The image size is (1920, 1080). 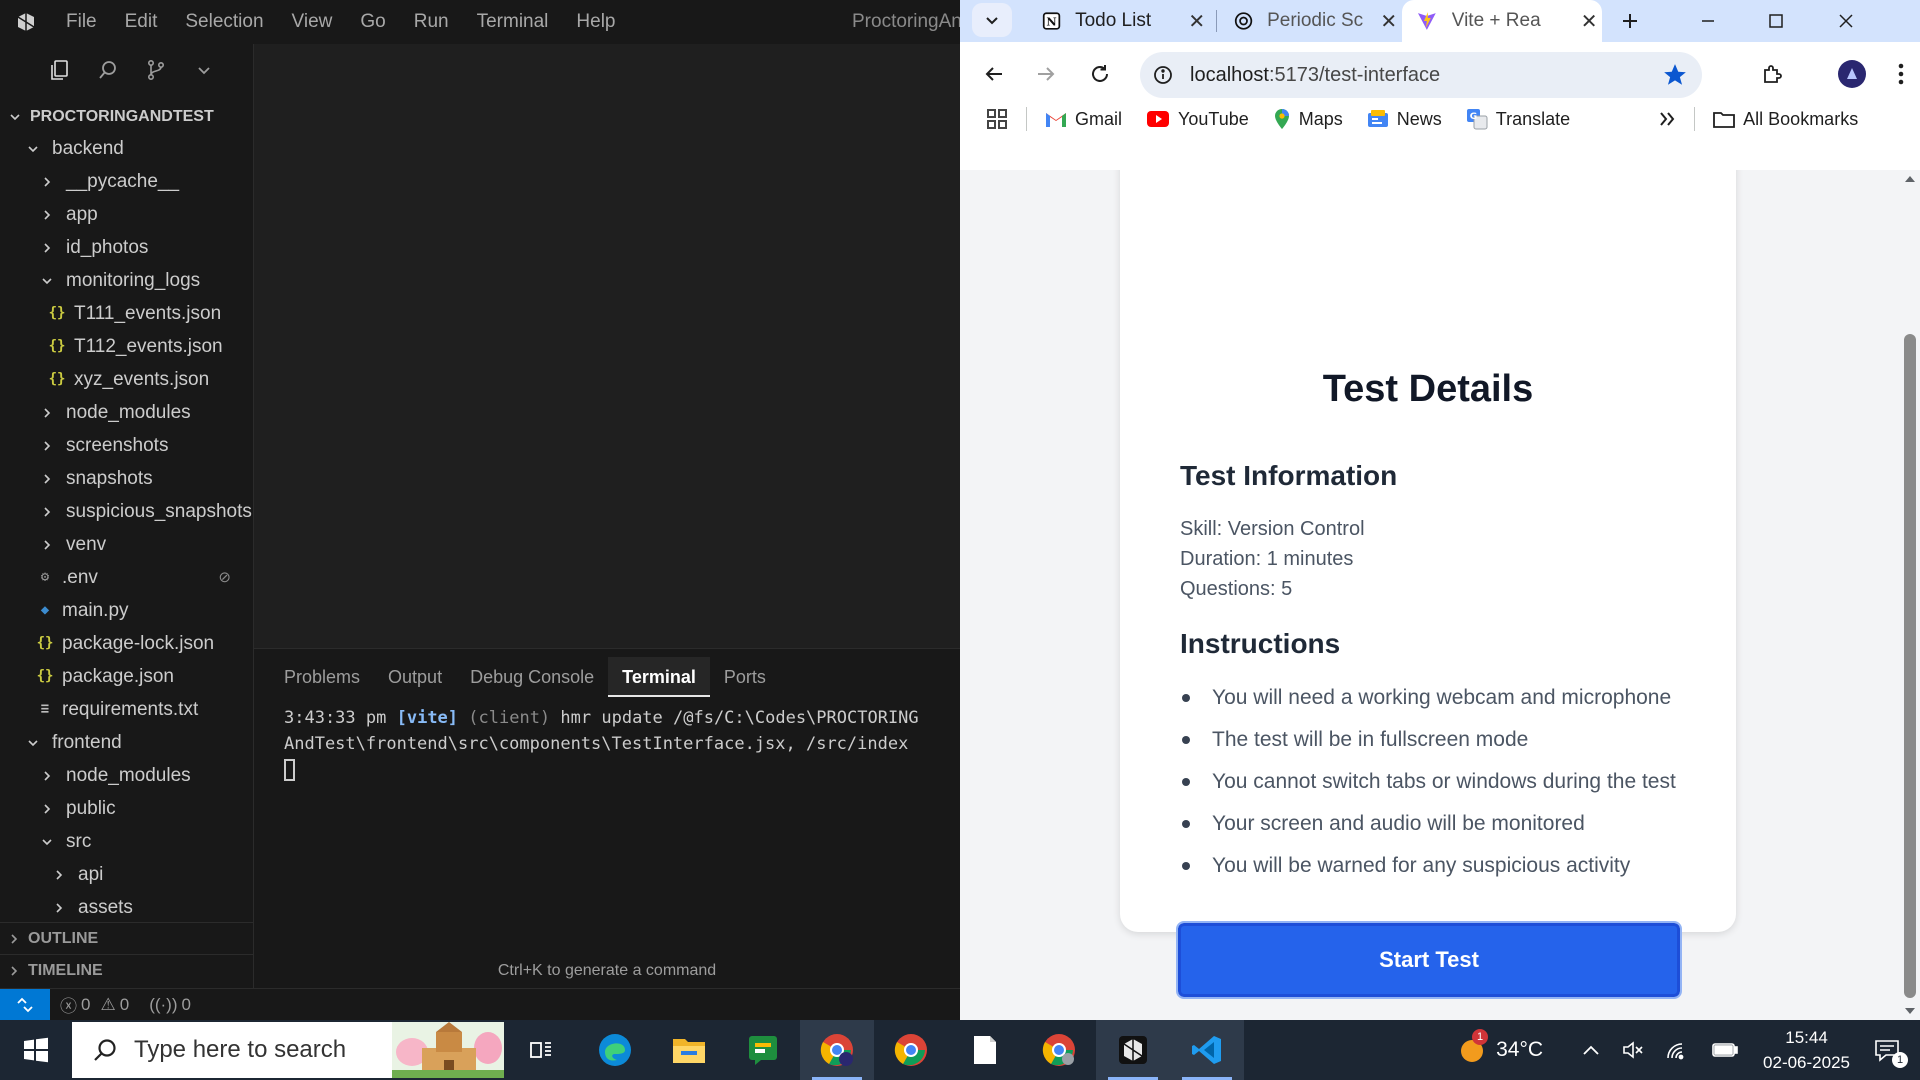 I want to click on url-text: localhost:5173/test-interface, so click(x=1315, y=75).